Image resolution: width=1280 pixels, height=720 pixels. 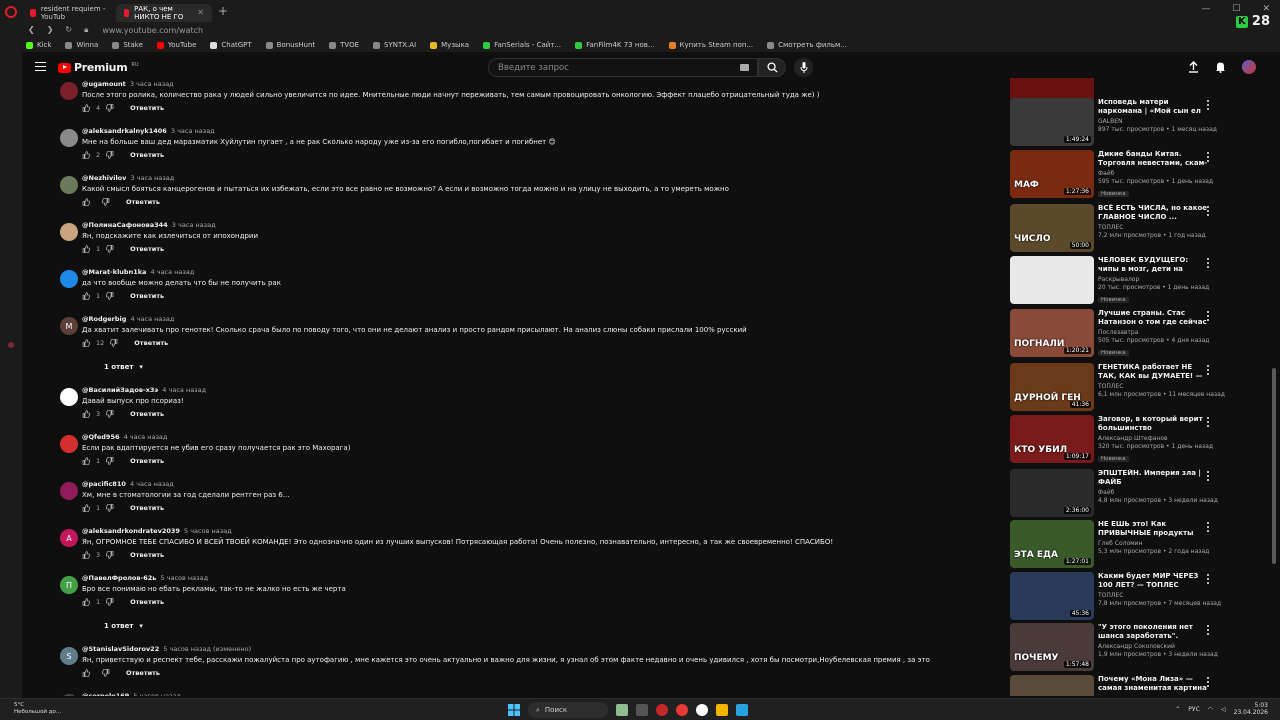 What do you see at coordinates (119, 578) in the screenshot?
I see `comment-author: @ПавелФролов-62ь` at bounding box center [119, 578].